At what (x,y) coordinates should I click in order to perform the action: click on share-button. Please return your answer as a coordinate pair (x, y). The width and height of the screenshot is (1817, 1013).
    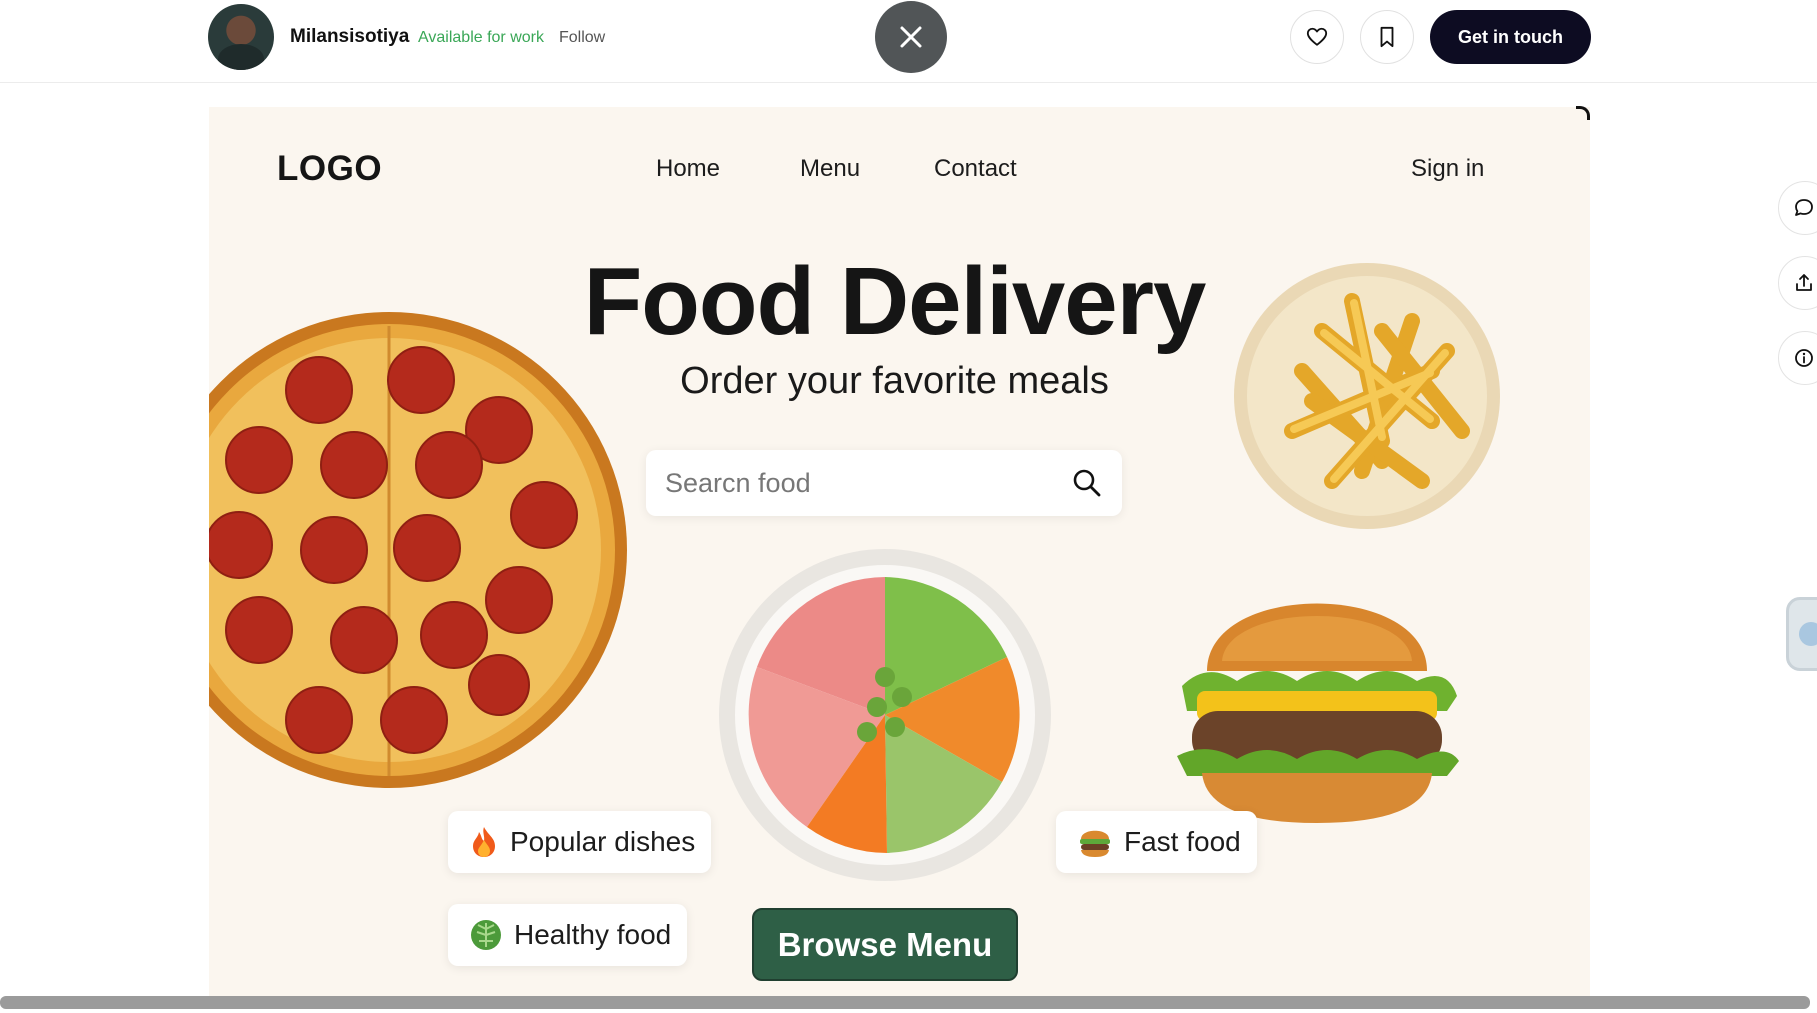
    Looking at the image, I should click on (1797, 283).